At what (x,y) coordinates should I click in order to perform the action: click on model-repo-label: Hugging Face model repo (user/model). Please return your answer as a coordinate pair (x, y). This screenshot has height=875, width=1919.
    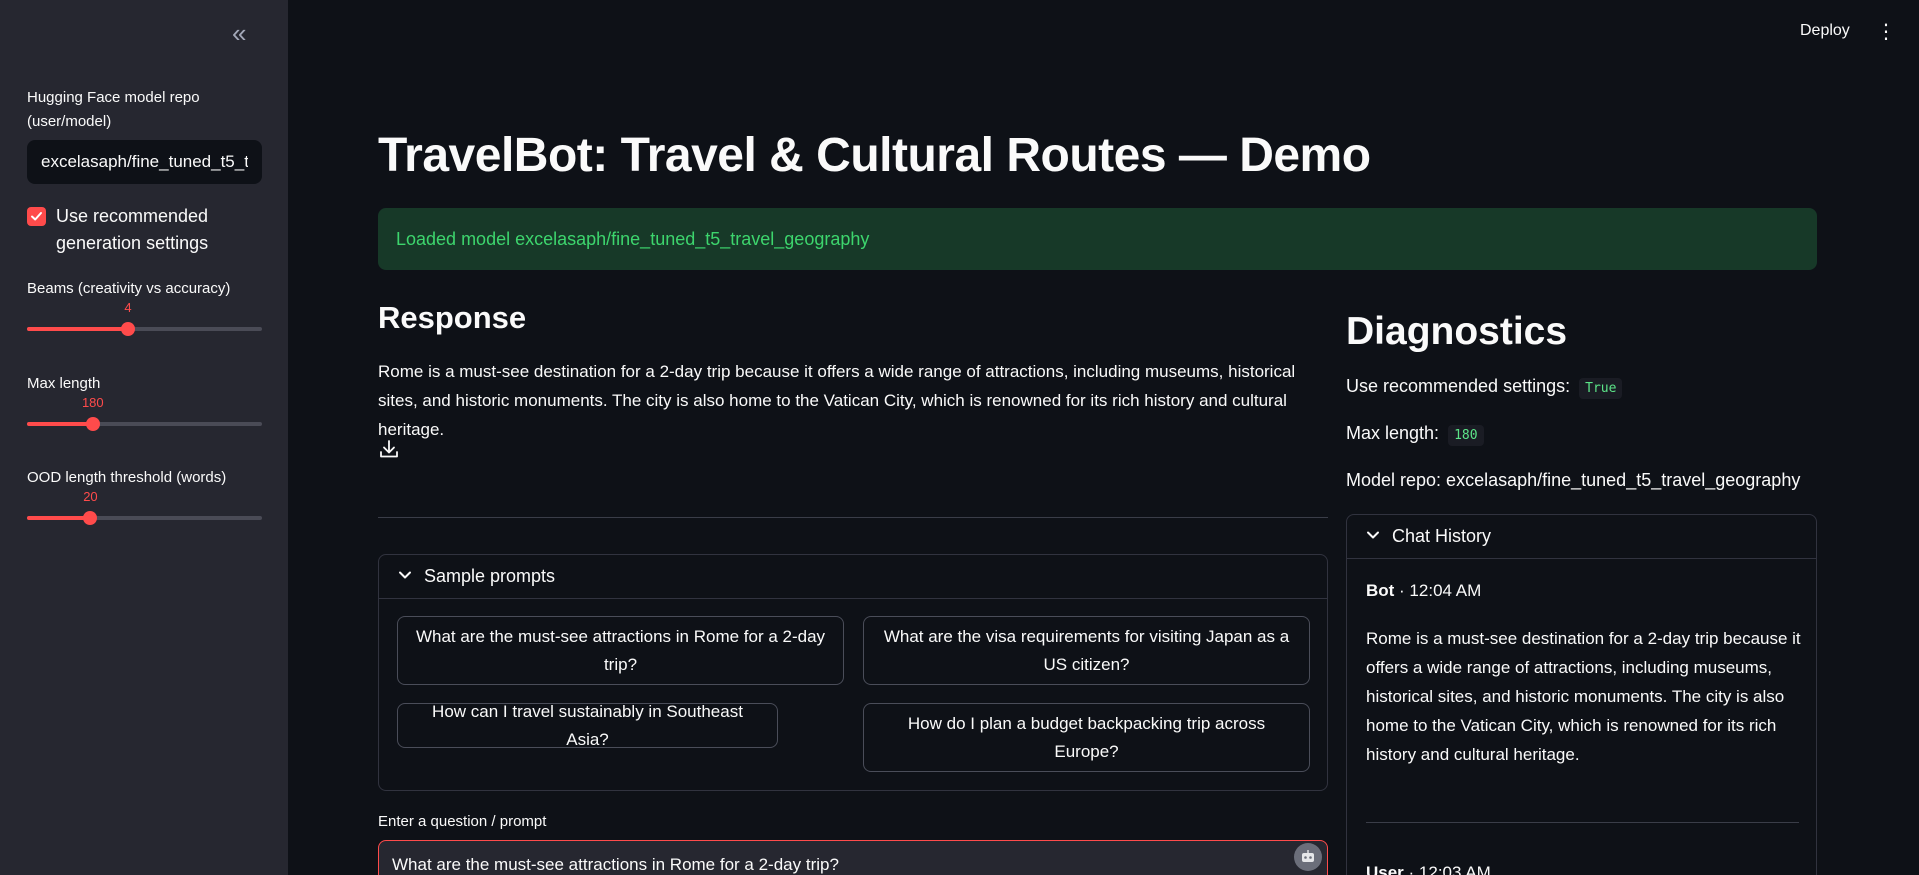
    Looking at the image, I should click on (113, 109).